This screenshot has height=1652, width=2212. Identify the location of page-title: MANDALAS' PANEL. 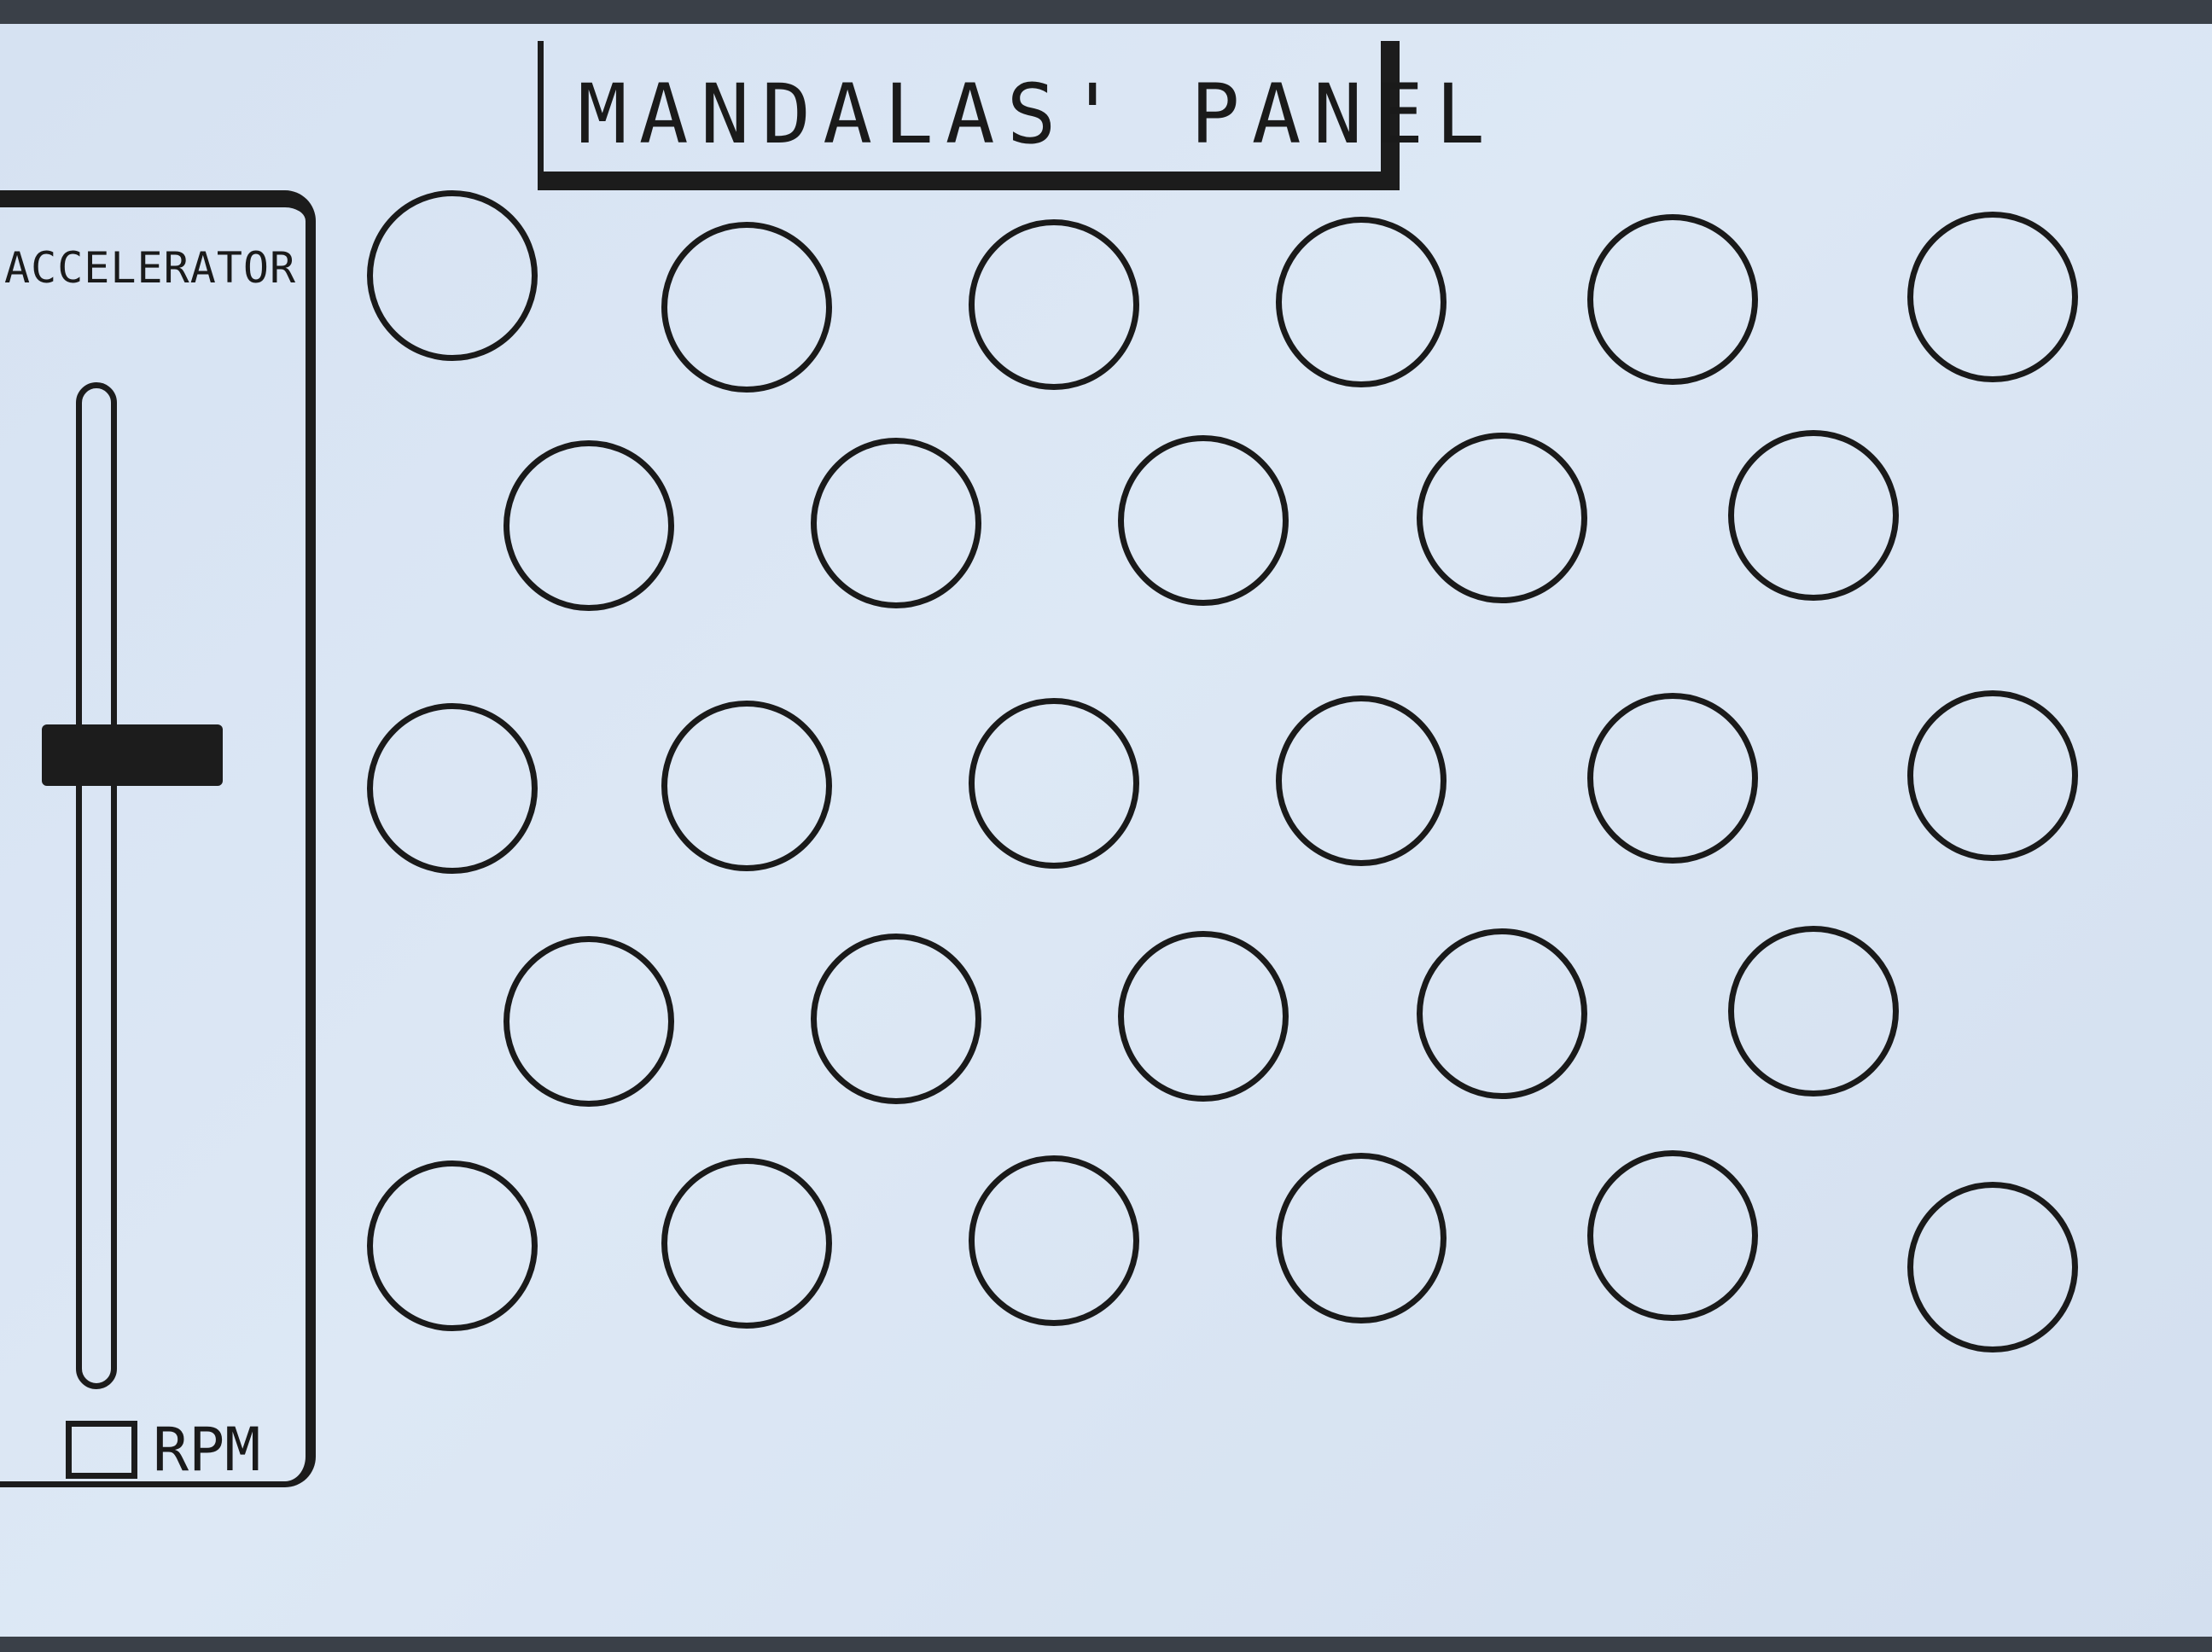
(1037, 114).